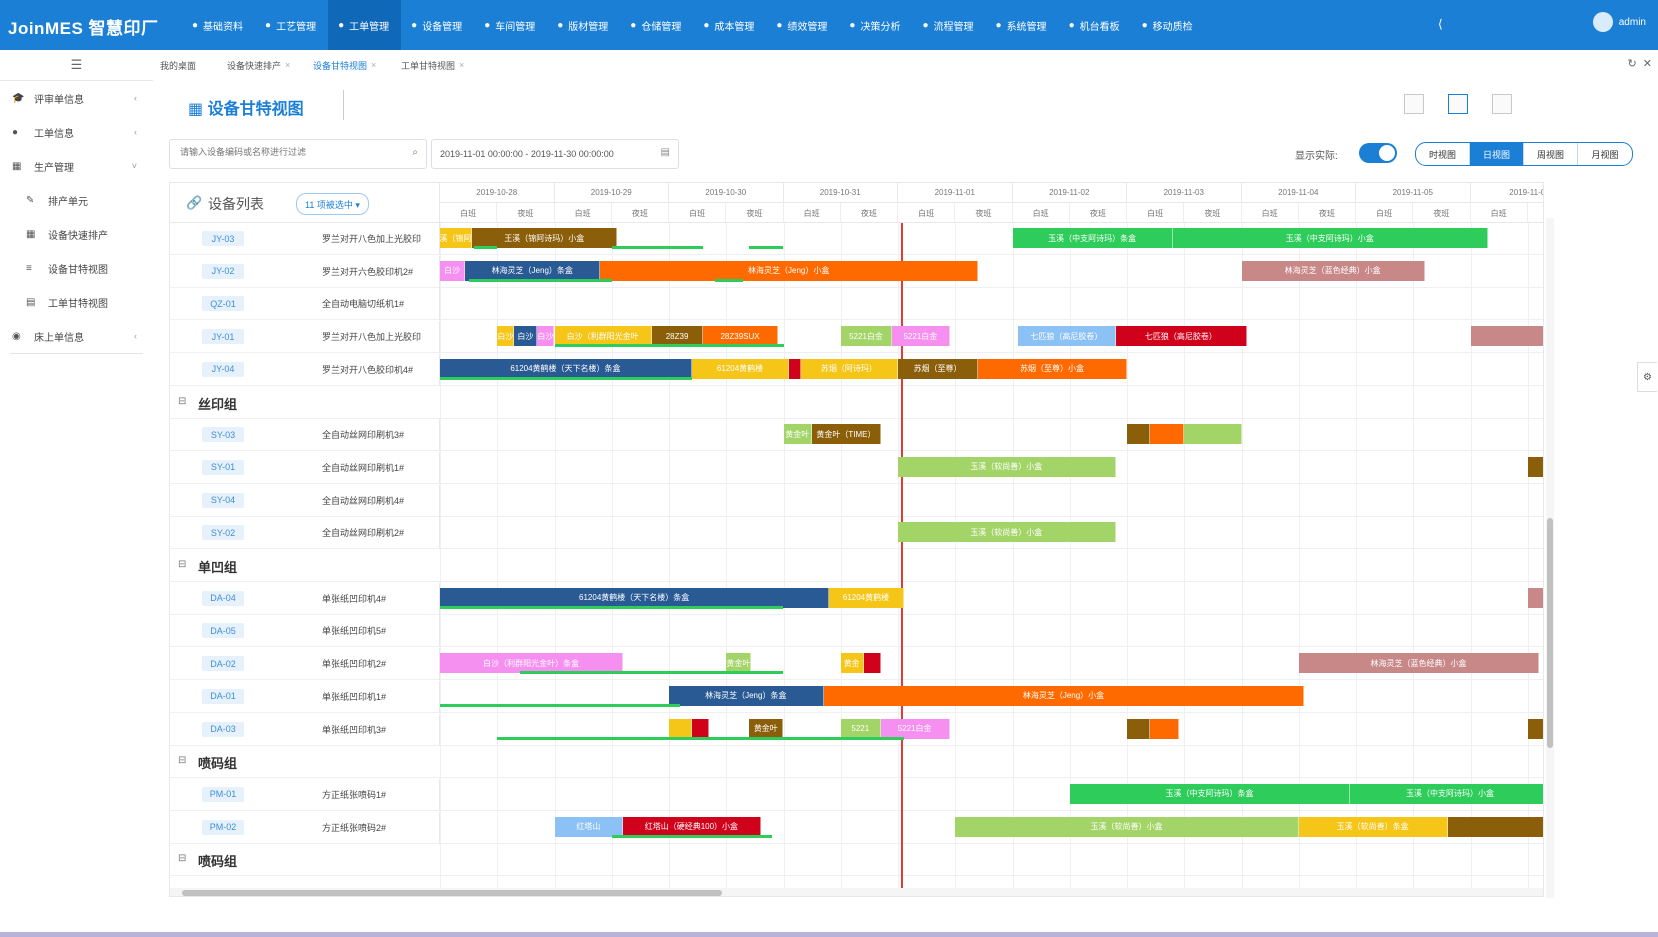 This screenshot has width=1658, height=937. Describe the element at coordinates (856, 467) in the screenshot. I see `table-row: SY-01 全自动丝网印刷机1#` at that location.